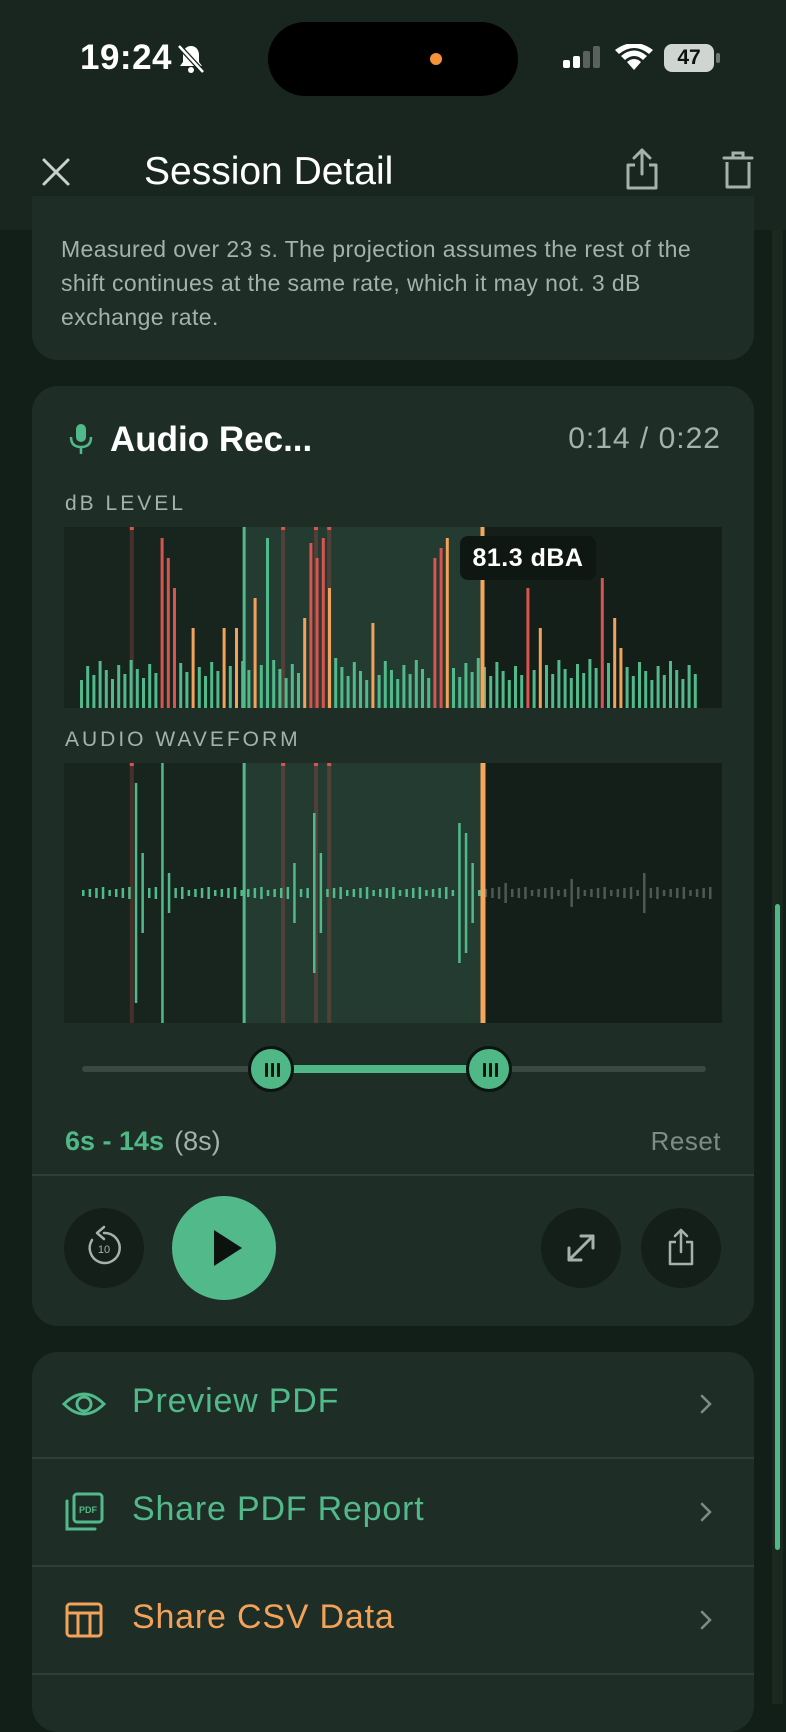  I want to click on playhead-line, so click(483, 893).